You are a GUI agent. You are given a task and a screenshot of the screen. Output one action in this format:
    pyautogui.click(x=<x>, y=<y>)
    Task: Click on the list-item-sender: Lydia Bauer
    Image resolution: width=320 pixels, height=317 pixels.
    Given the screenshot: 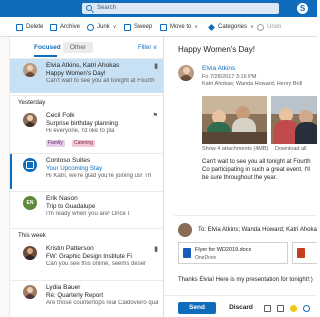 What is the action you would take?
    pyautogui.click(x=63, y=287)
    